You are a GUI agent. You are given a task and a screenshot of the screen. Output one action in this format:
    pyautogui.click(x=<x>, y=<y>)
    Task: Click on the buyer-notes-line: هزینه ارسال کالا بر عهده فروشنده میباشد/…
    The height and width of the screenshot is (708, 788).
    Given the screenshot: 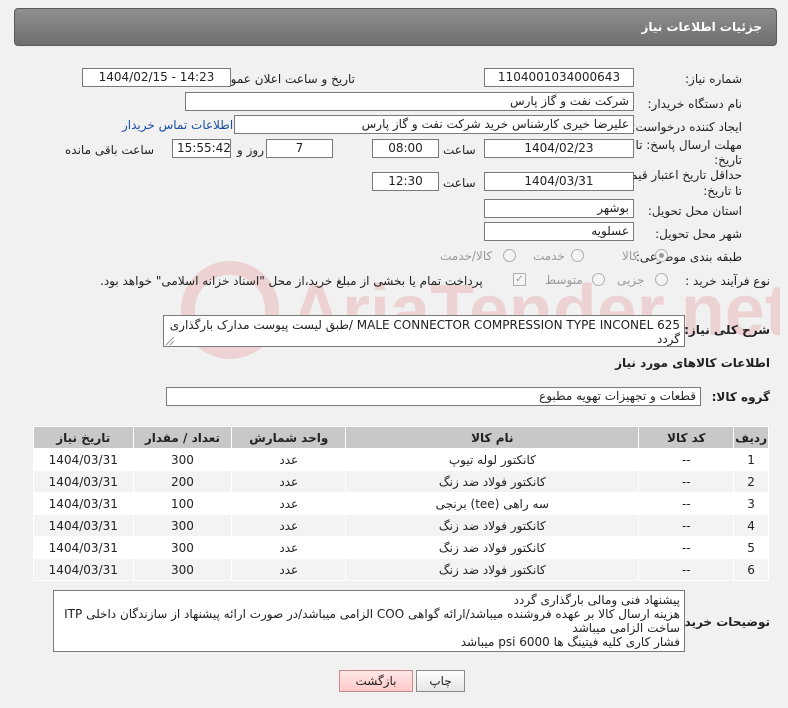 What is the action you would take?
    pyautogui.click(x=372, y=621)
    